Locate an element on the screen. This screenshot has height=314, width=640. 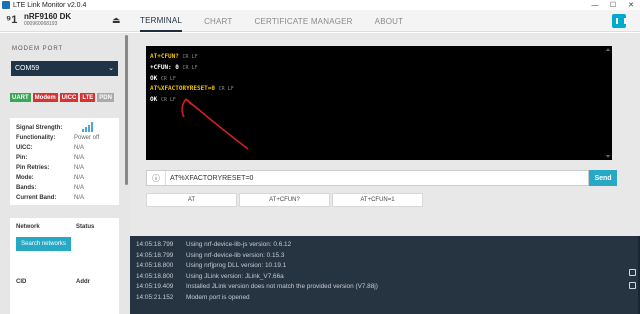
signal-strength-icon is located at coordinates (87, 127).